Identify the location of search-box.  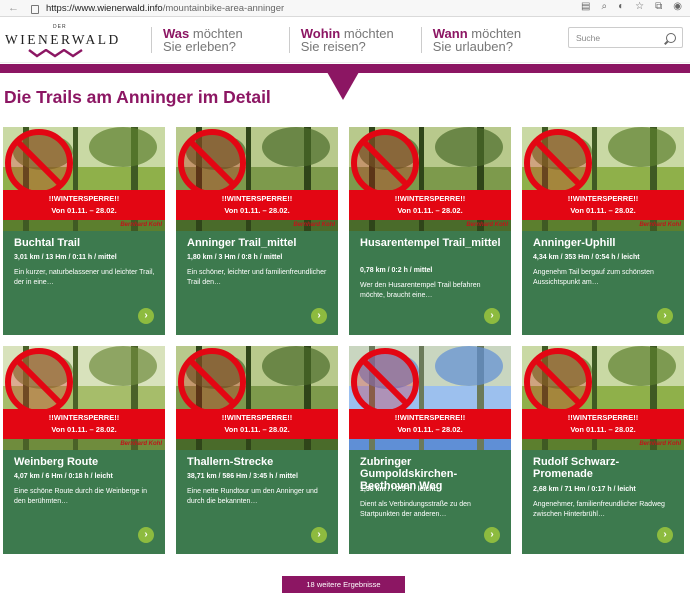
(625, 37).